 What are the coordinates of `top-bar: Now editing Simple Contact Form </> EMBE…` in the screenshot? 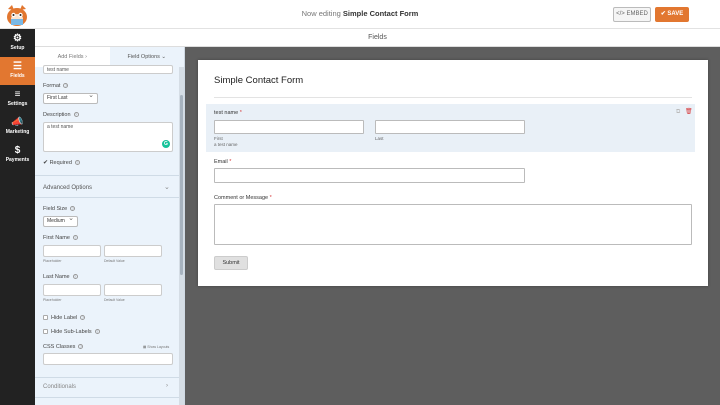 It's located at (360, 14).